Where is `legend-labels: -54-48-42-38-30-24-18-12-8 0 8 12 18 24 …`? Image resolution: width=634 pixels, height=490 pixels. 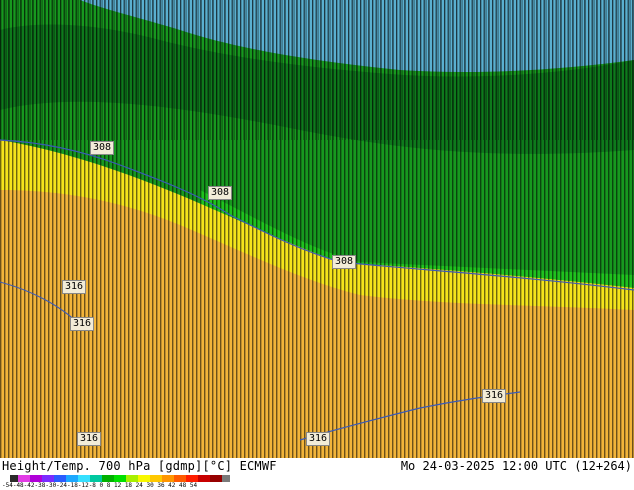 legend-labels: -54-48-42-38-30-24-18-12-8 0 8 12 18 24 … is located at coordinates (100, 485).